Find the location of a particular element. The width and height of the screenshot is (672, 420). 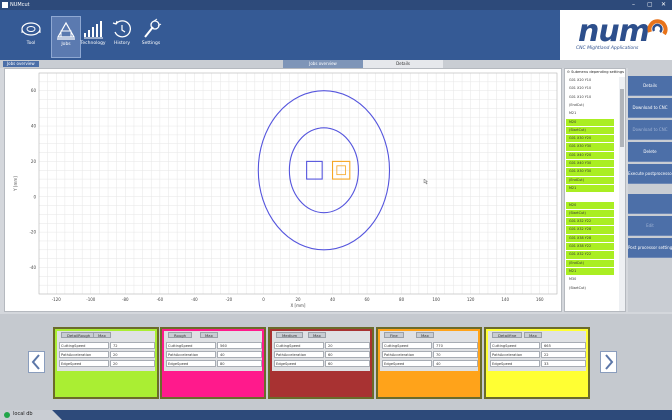

action-button is located at coordinates (650, 204).